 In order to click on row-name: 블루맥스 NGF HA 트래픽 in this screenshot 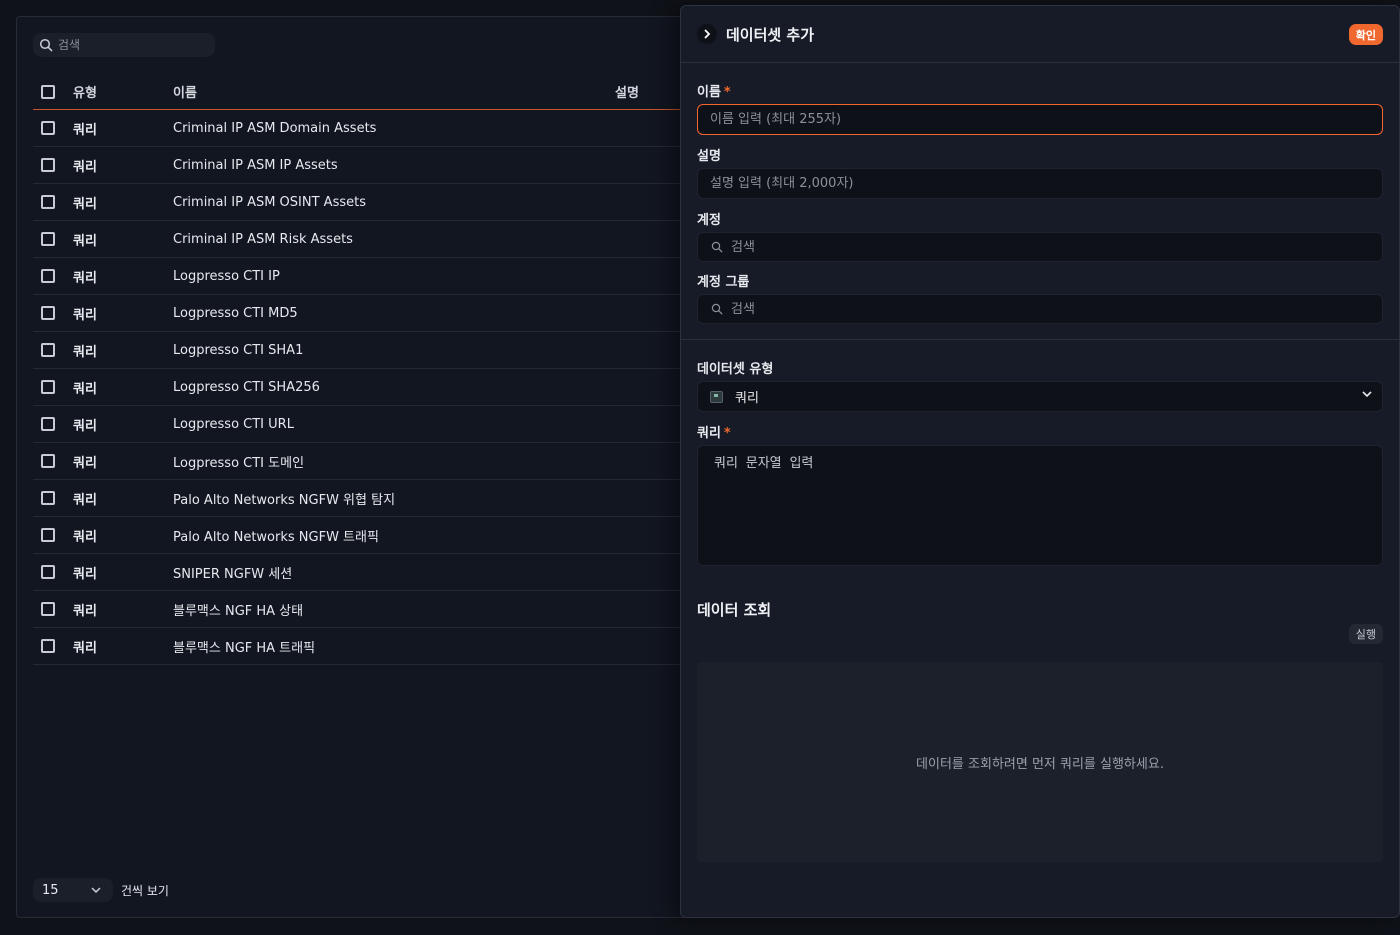, I will do `click(394, 646)`.